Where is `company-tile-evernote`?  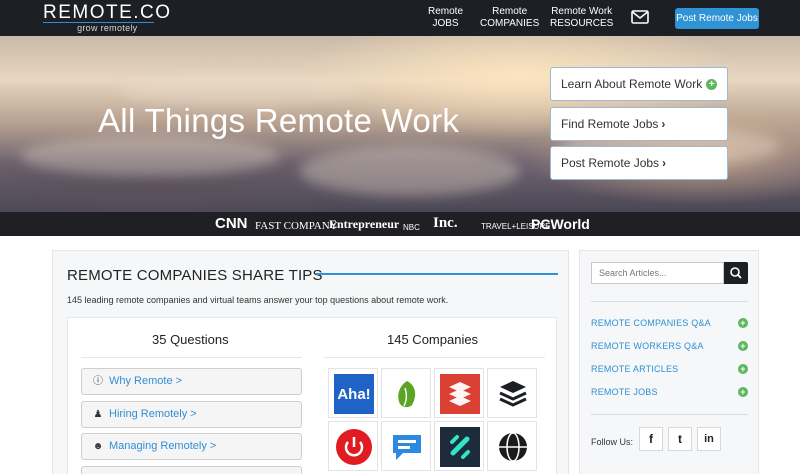 company-tile-evernote is located at coordinates (406, 393).